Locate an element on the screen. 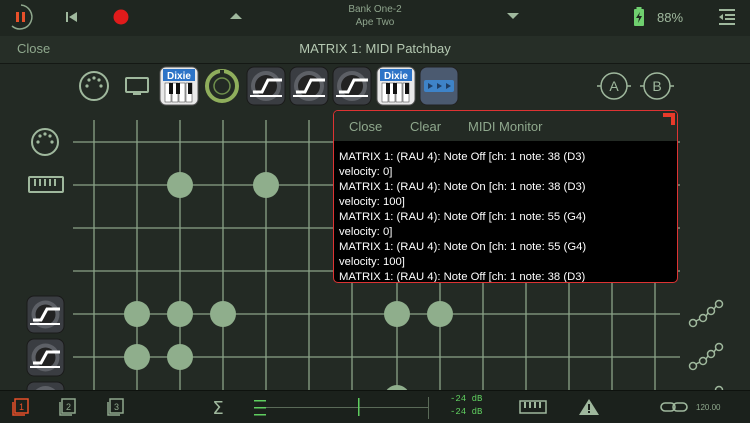  bottom-toolbar: 1 2 3 Σ -24 dB -24 dB 120.00 is located at coordinates (375, 406).